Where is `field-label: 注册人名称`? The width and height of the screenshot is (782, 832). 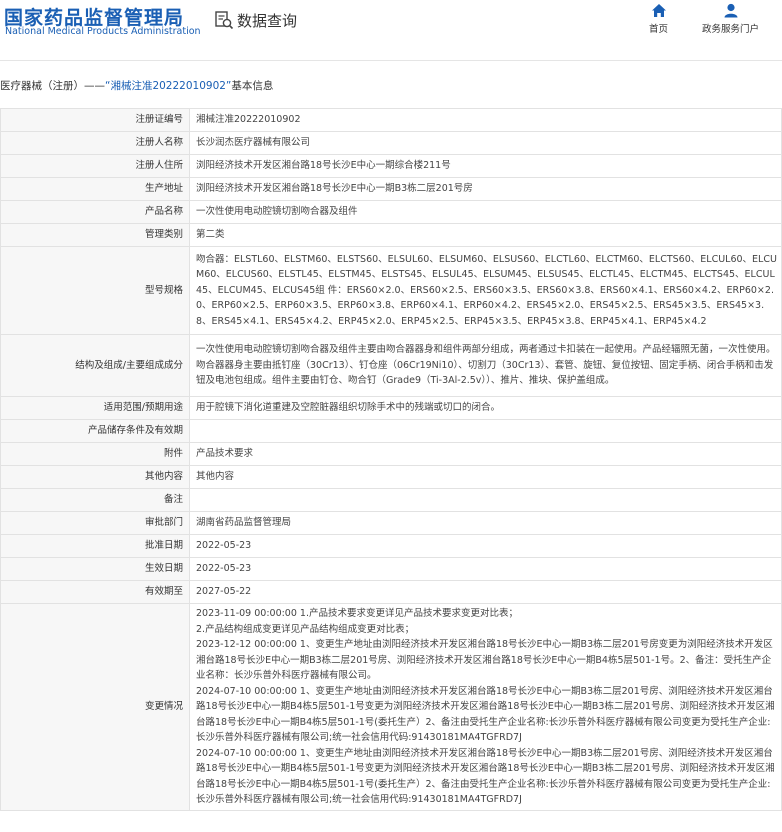 field-label: 注册人名称 is located at coordinates (95, 143).